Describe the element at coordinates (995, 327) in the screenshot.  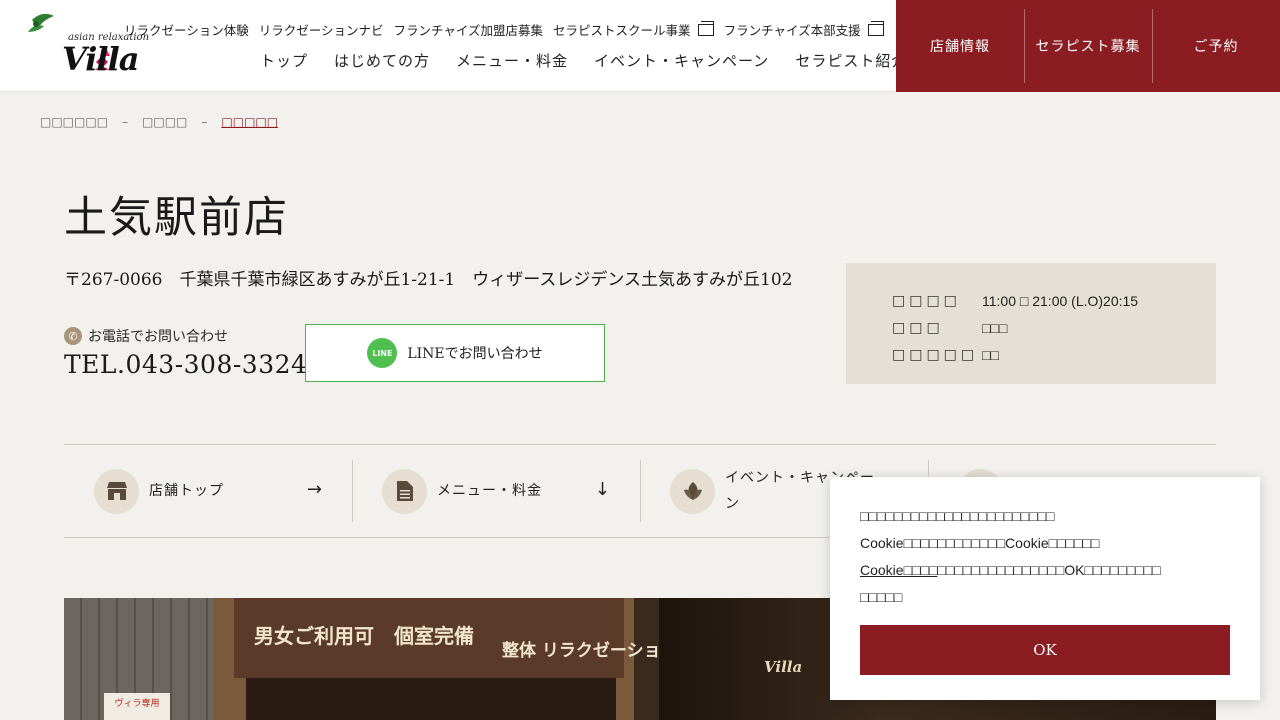
I see `hours-value: □□□` at that location.